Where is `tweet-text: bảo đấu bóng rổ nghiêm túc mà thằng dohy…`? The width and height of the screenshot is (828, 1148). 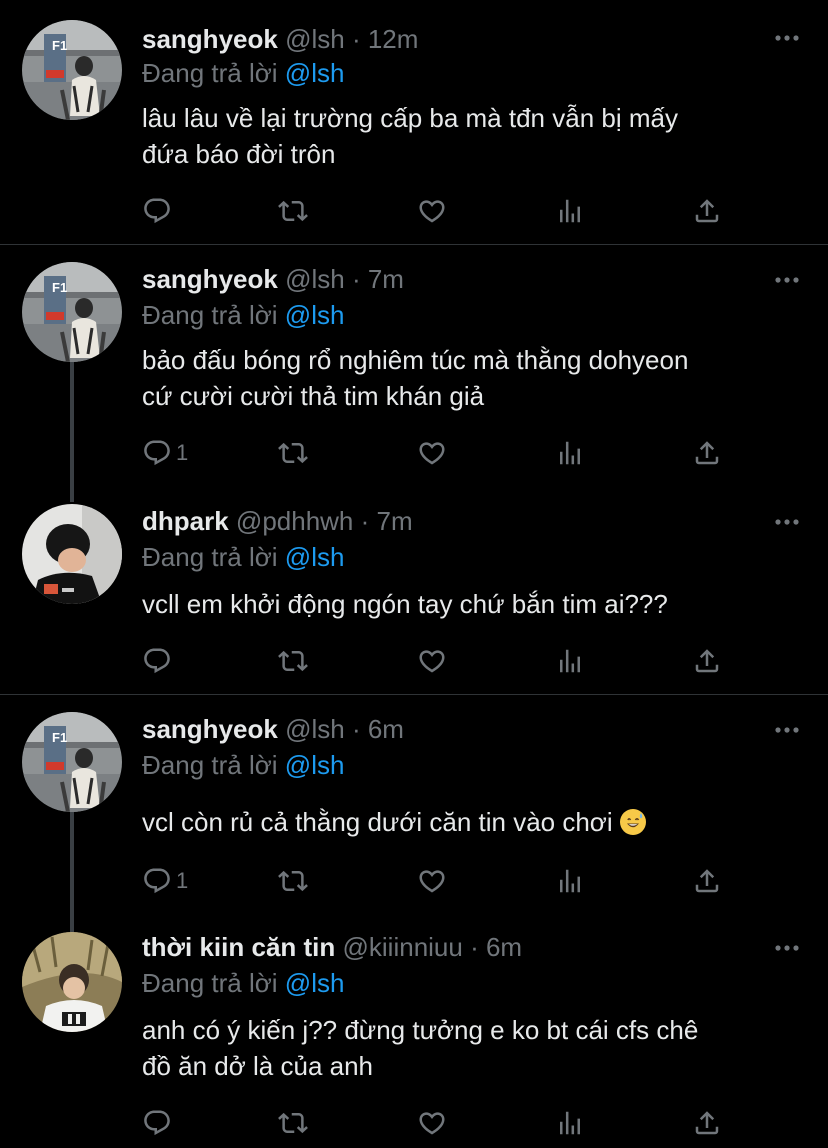
tweet-text: bảo đấu bóng rổ nghiêm túc mà thằng dohy… is located at coordinates (462, 378).